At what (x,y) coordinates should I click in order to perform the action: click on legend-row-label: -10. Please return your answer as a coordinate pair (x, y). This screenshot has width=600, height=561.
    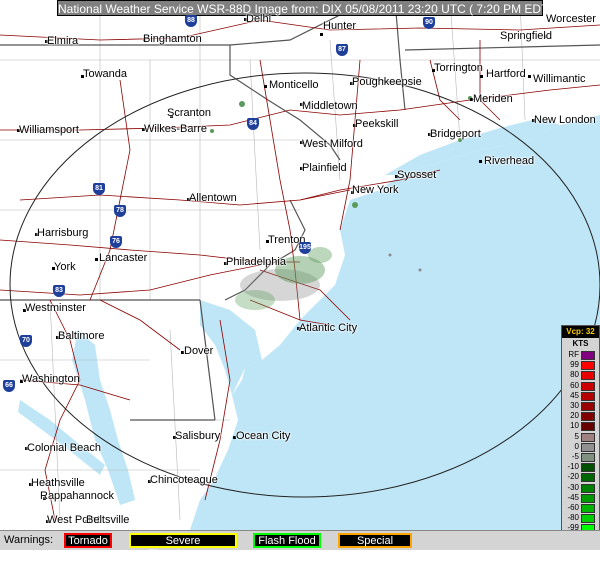
    Looking at the image, I should click on (573, 467).